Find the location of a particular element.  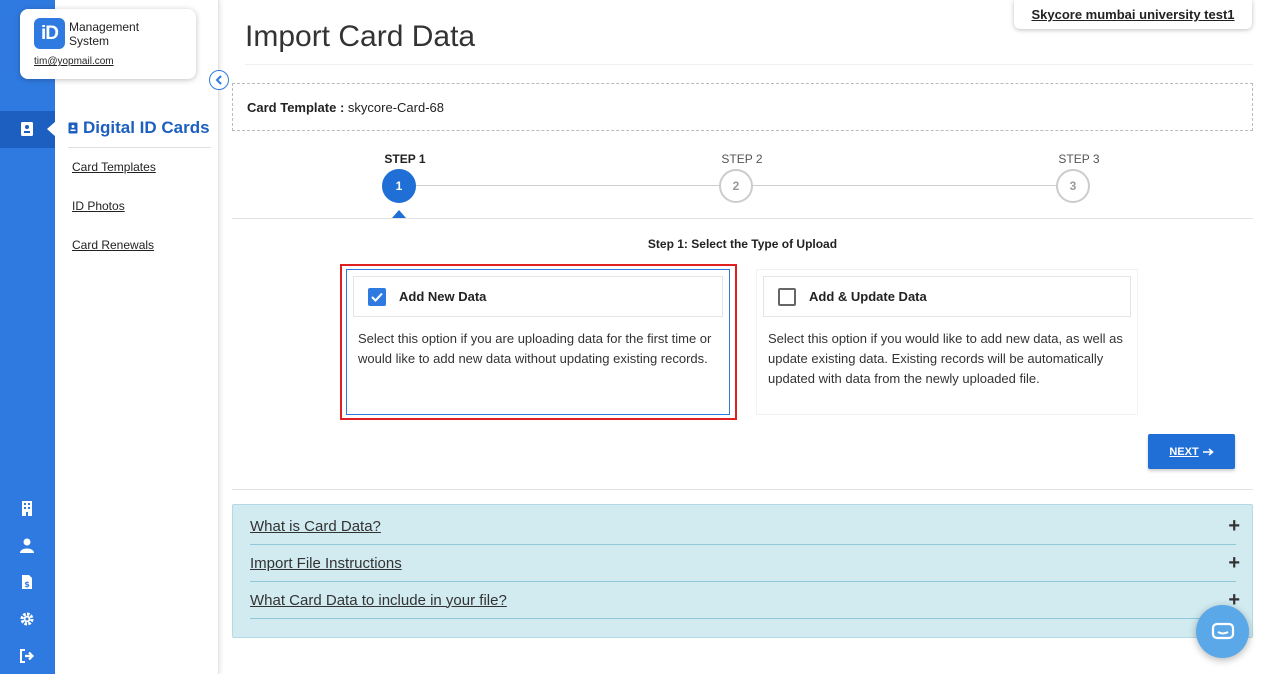

collapse-sidebar-button is located at coordinates (219, 80).